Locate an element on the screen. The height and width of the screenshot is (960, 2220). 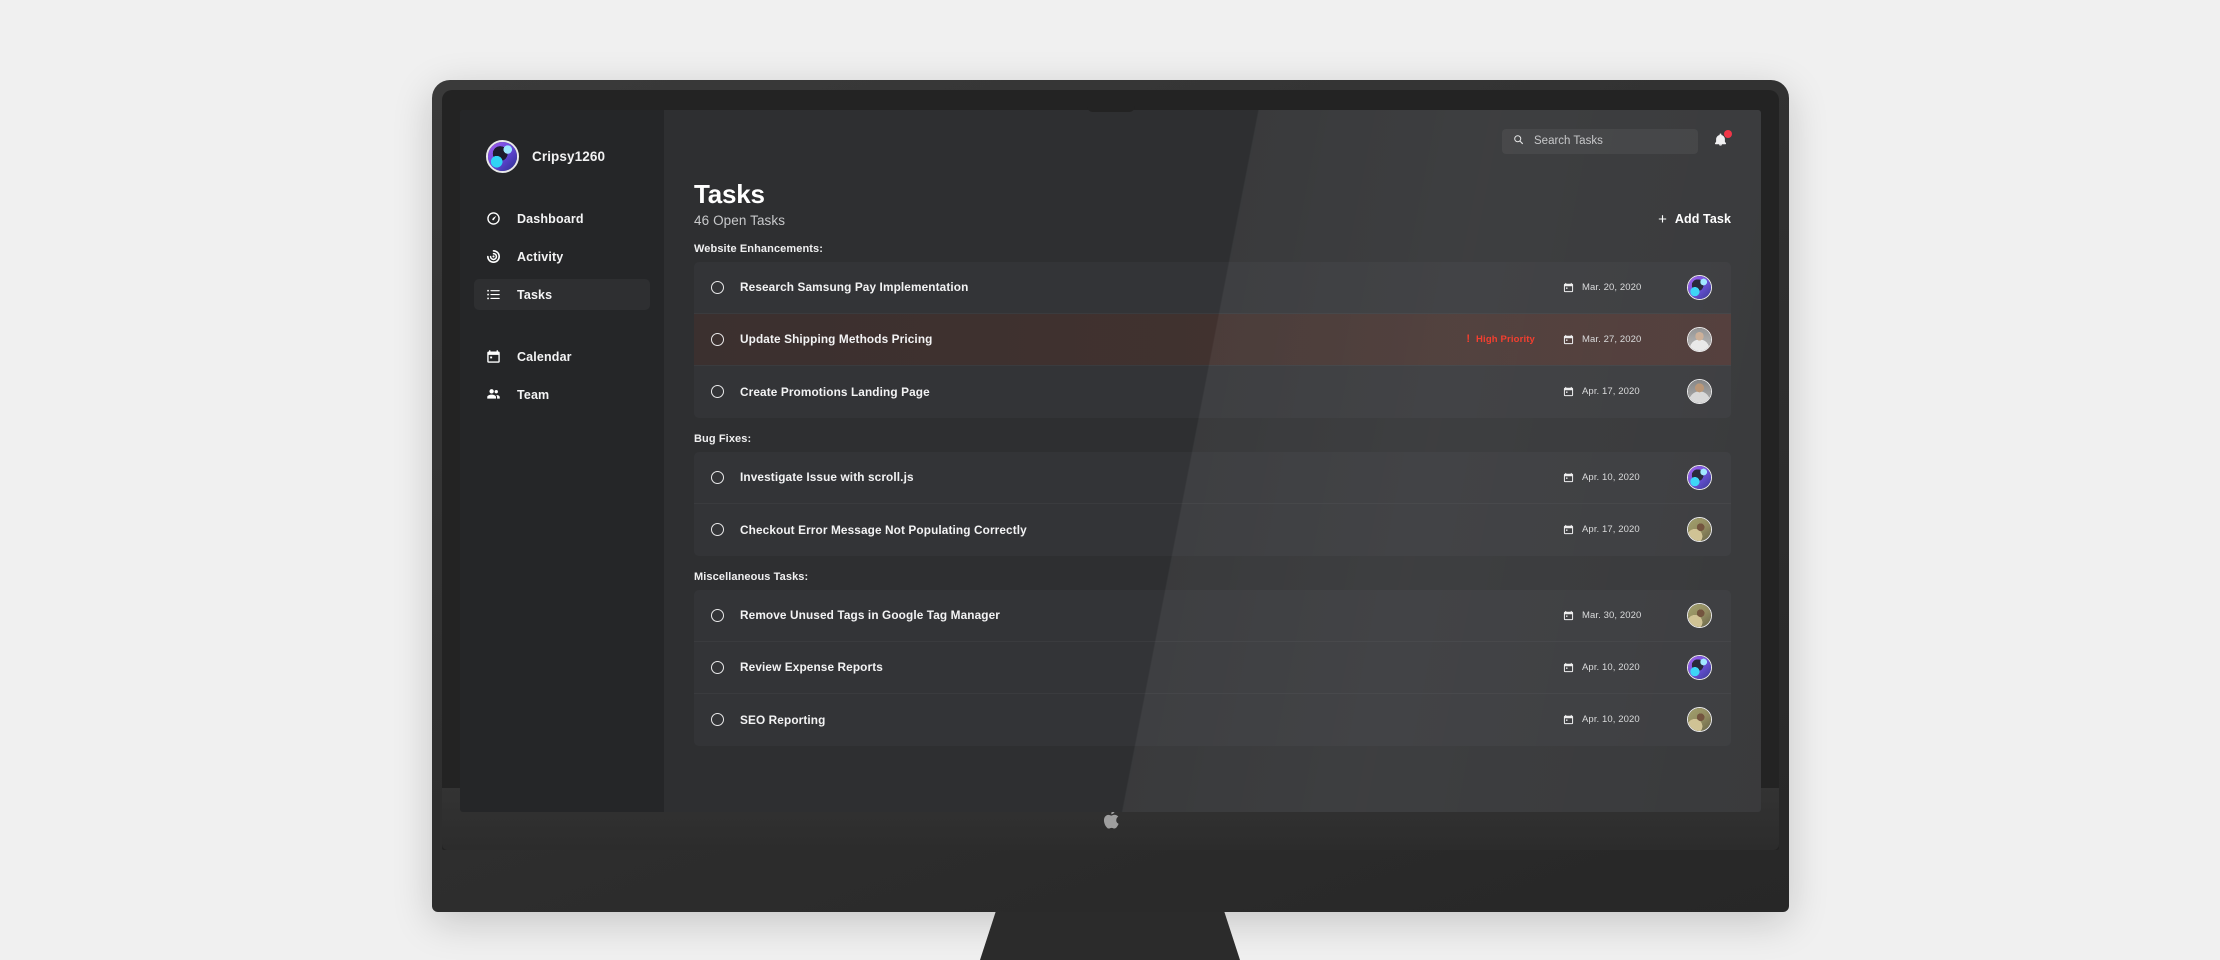
task-row: Review Expense Reports Apr. 10, 2020 is located at coordinates (1212, 667).